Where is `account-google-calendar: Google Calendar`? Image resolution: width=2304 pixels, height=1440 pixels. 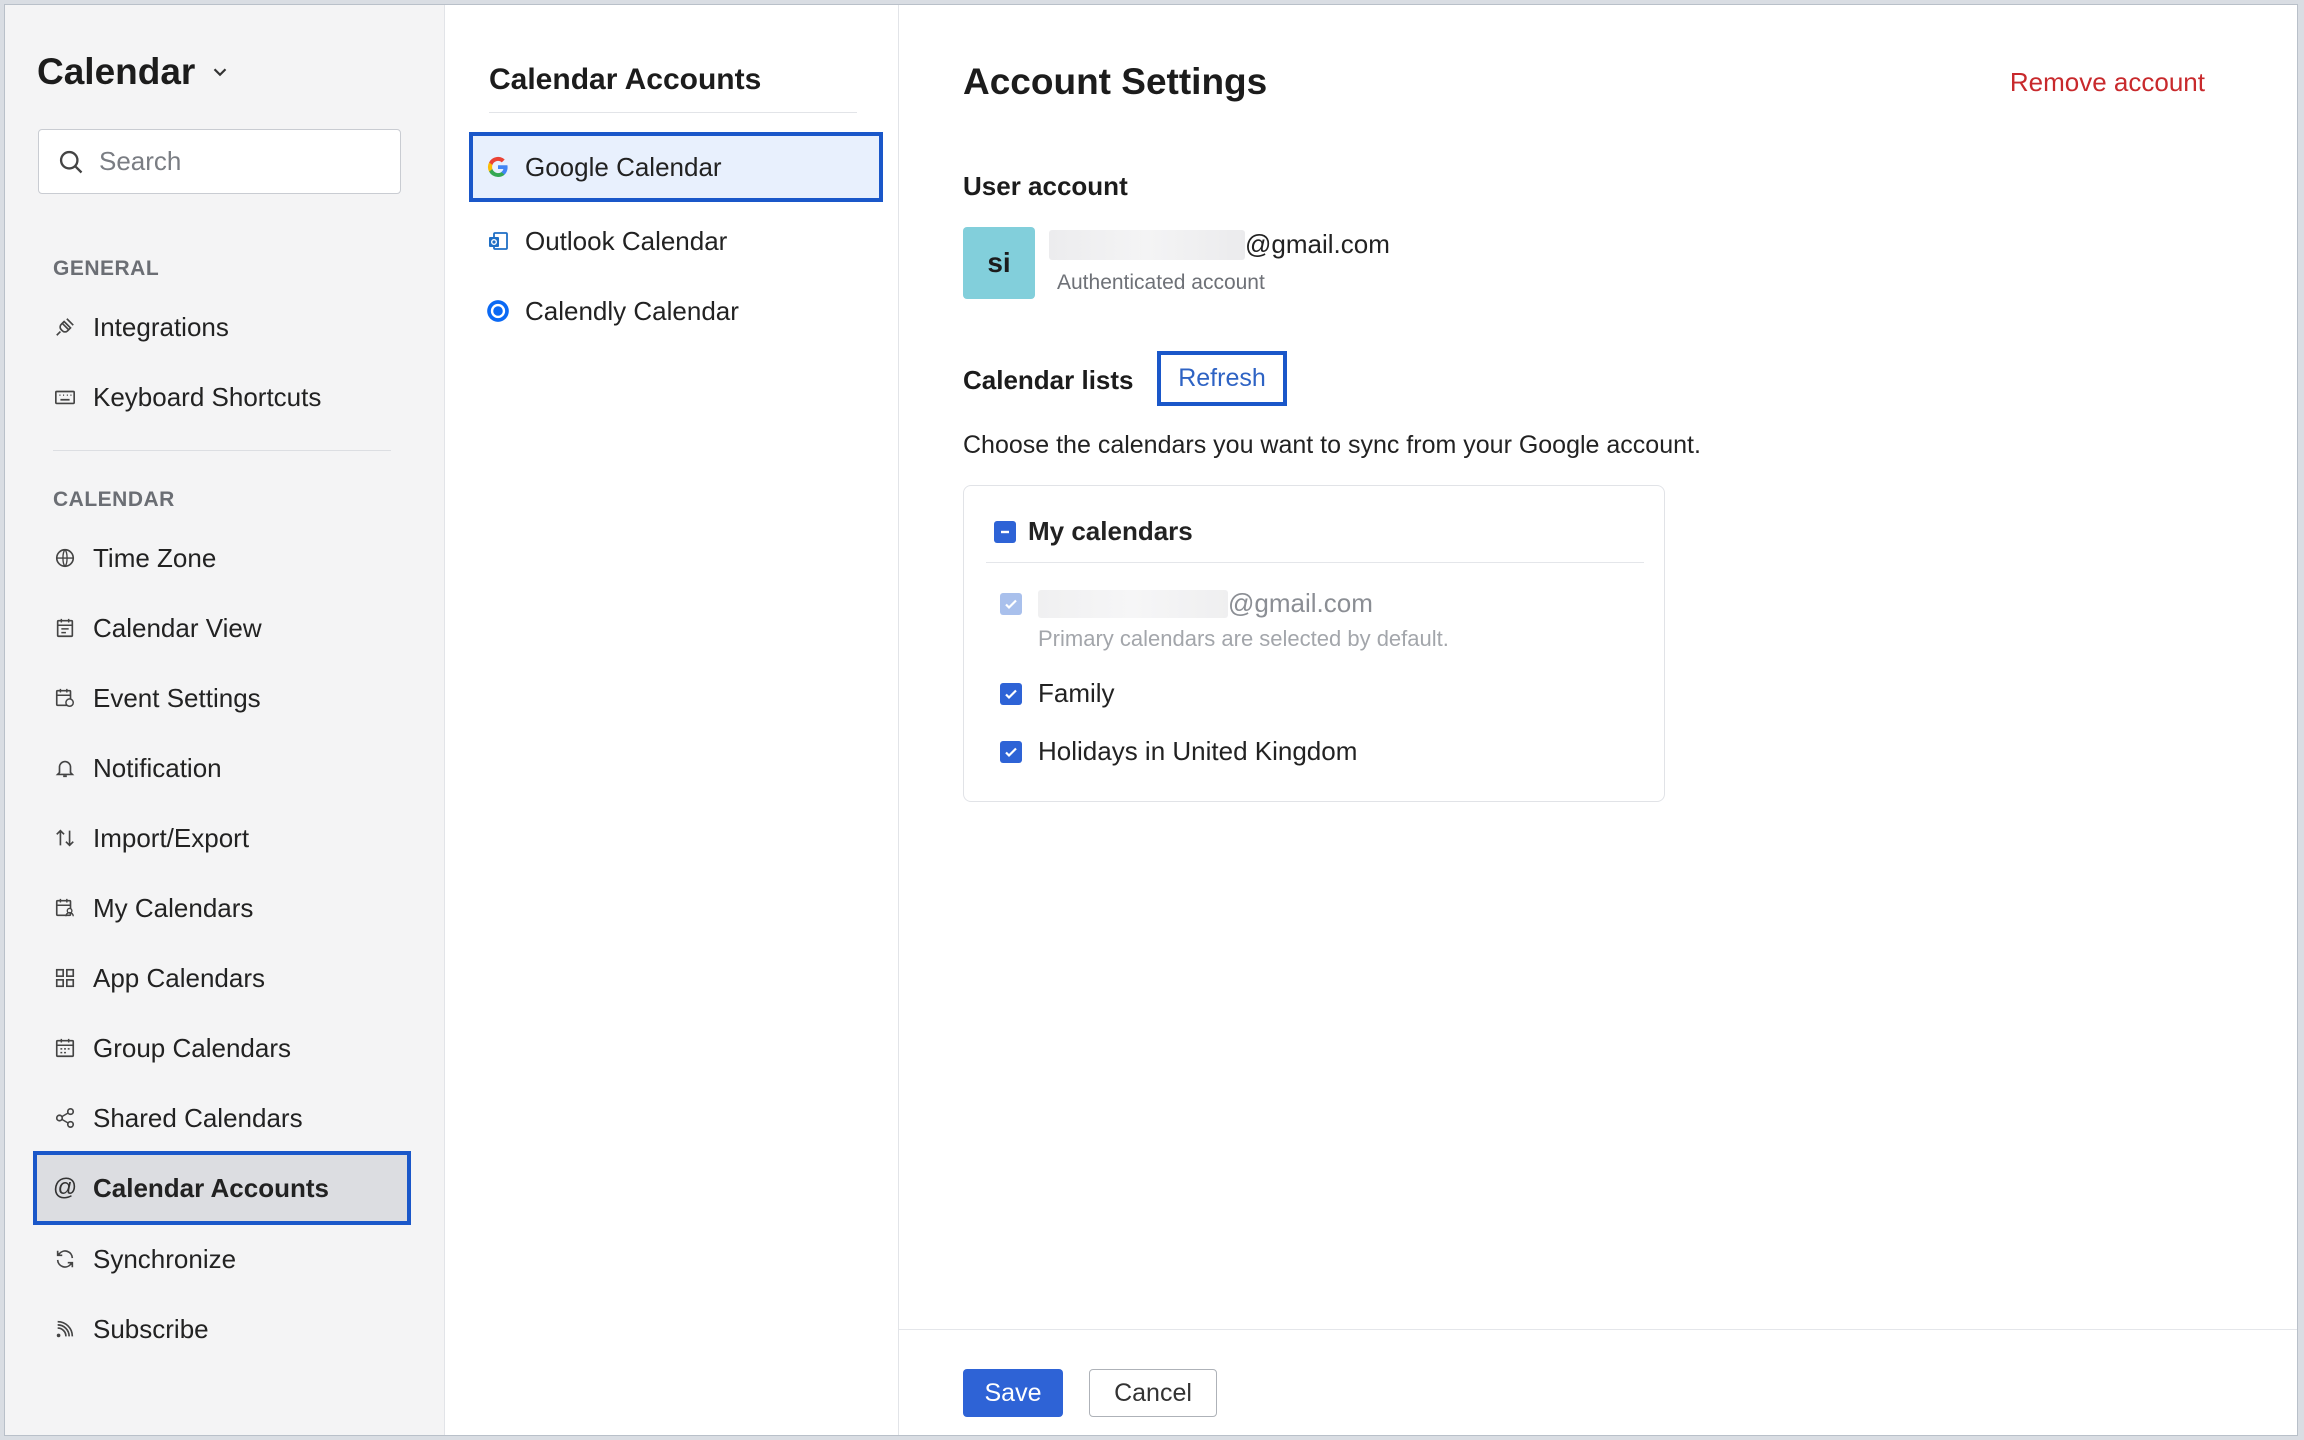
account-google-calendar: Google Calendar is located at coordinates (676, 167).